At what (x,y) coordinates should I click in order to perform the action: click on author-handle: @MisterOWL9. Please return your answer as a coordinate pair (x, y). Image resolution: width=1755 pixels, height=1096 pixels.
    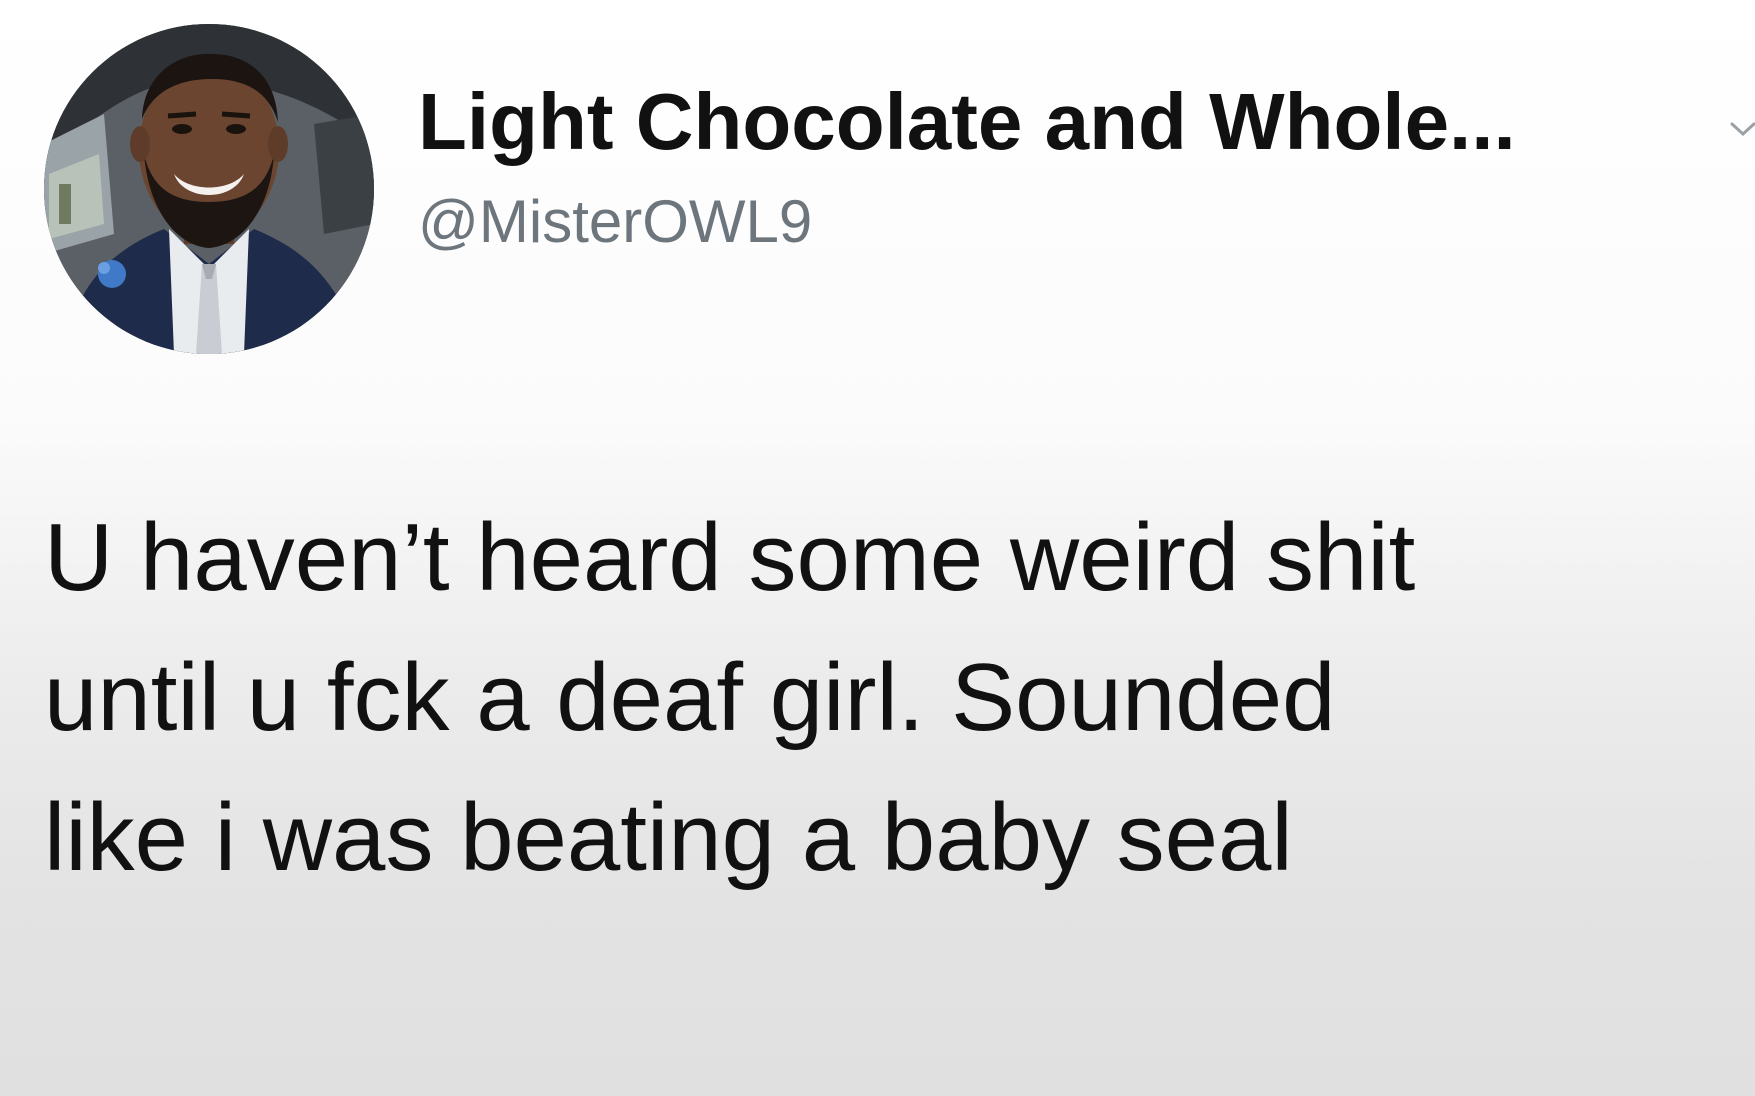
    Looking at the image, I should click on (1078, 222).